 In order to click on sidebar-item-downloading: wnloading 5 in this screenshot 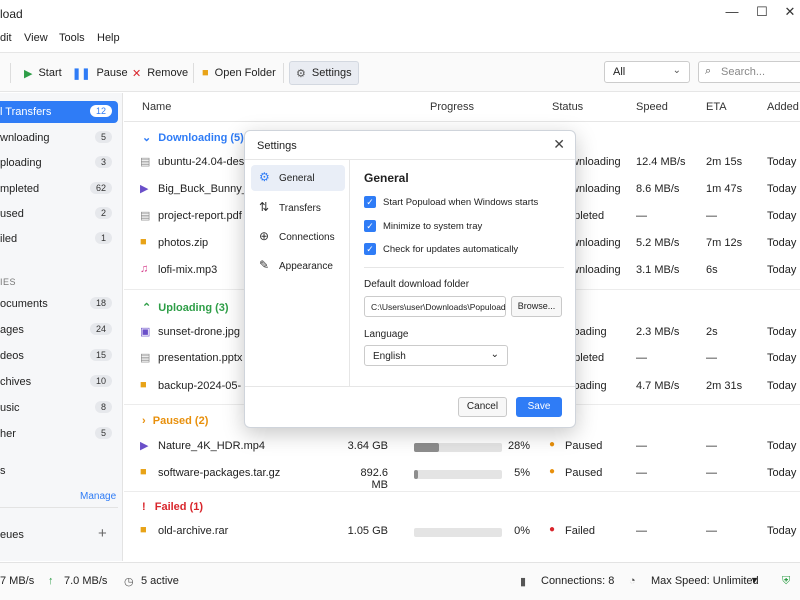, I will do `click(59, 138)`.